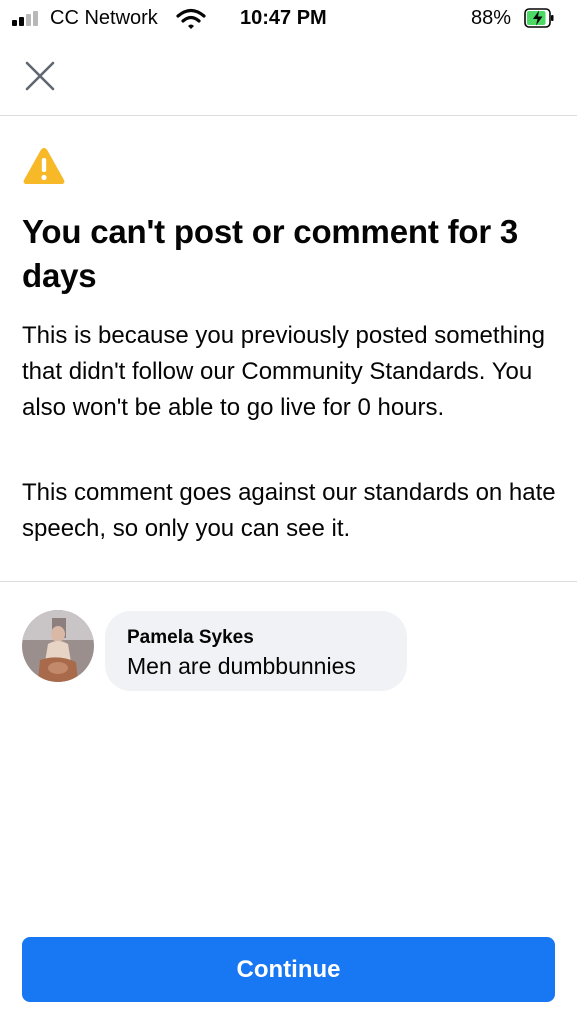  What do you see at coordinates (28, 18) in the screenshot?
I see `signal-icon` at bounding box center [28, 18].